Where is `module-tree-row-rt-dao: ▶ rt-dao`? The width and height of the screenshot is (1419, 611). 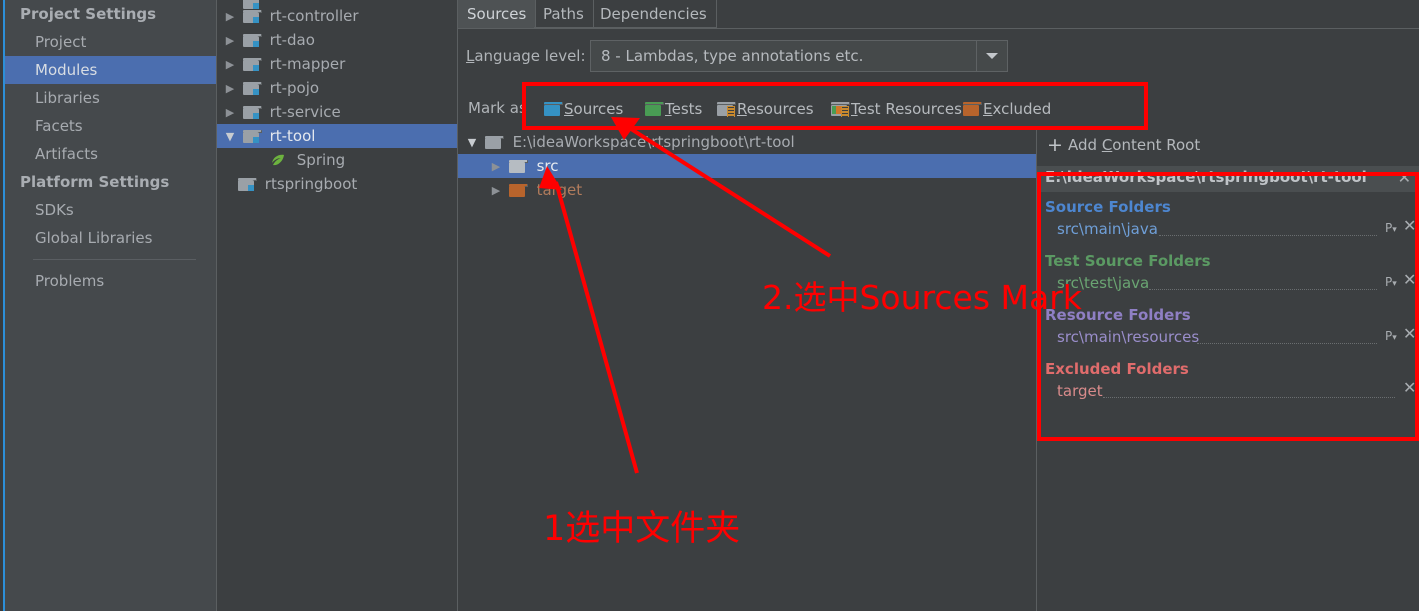
module-tree-row-rt-dao: ▶ rt-dao is located at coordinates (336, 40).